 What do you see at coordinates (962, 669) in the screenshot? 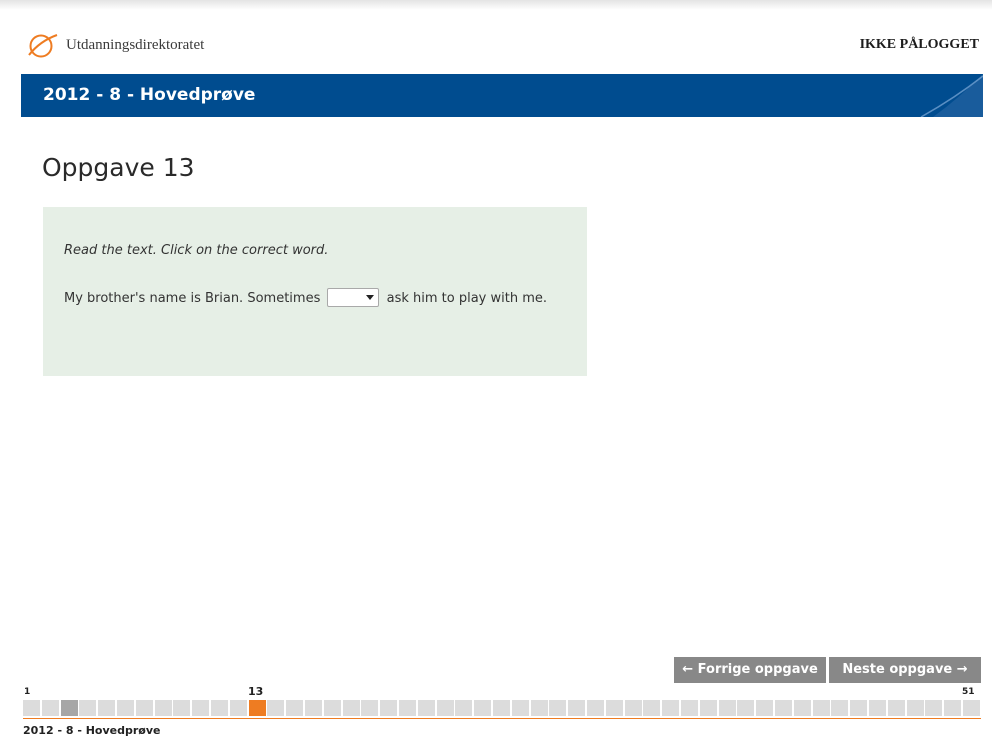
I see `arrow-right-icon: →` at bounding box center [962, 669].